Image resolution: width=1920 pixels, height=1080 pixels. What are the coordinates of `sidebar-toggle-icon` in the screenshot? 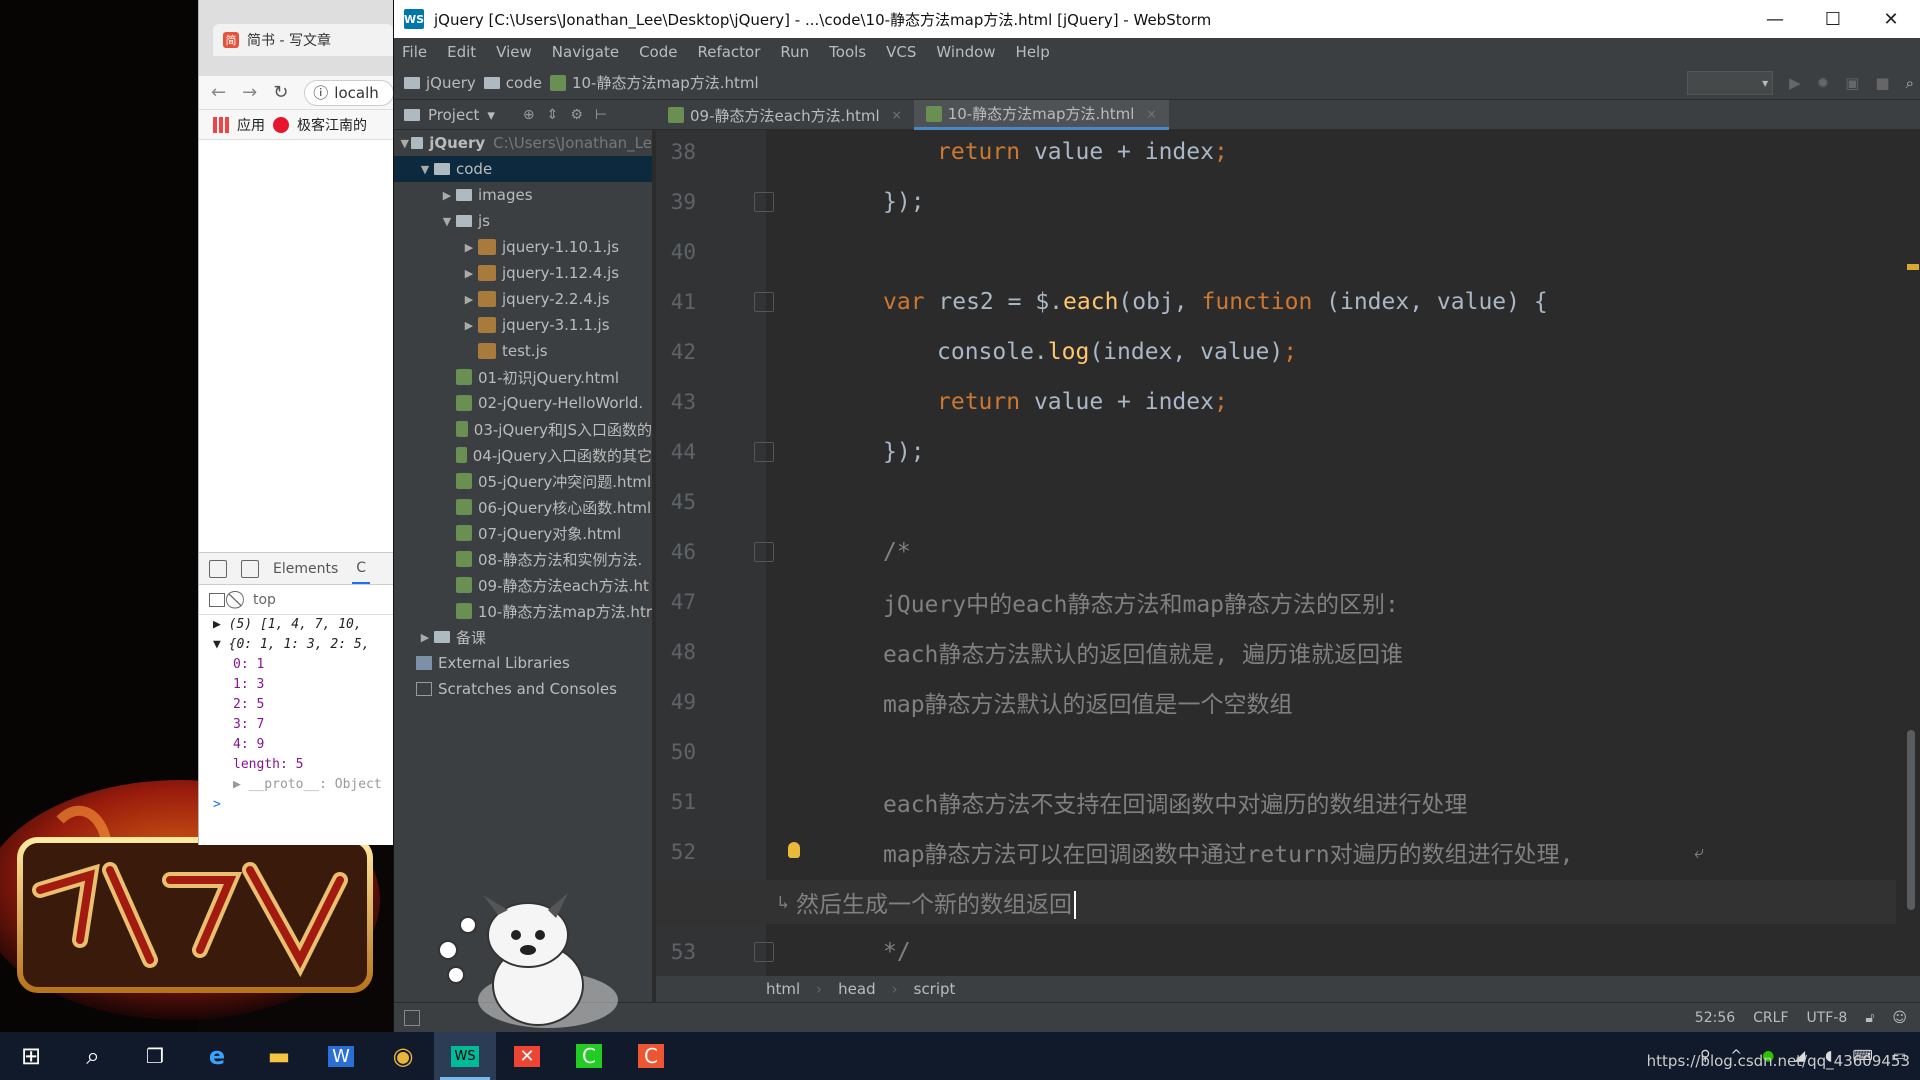 It's located at (217, 599).